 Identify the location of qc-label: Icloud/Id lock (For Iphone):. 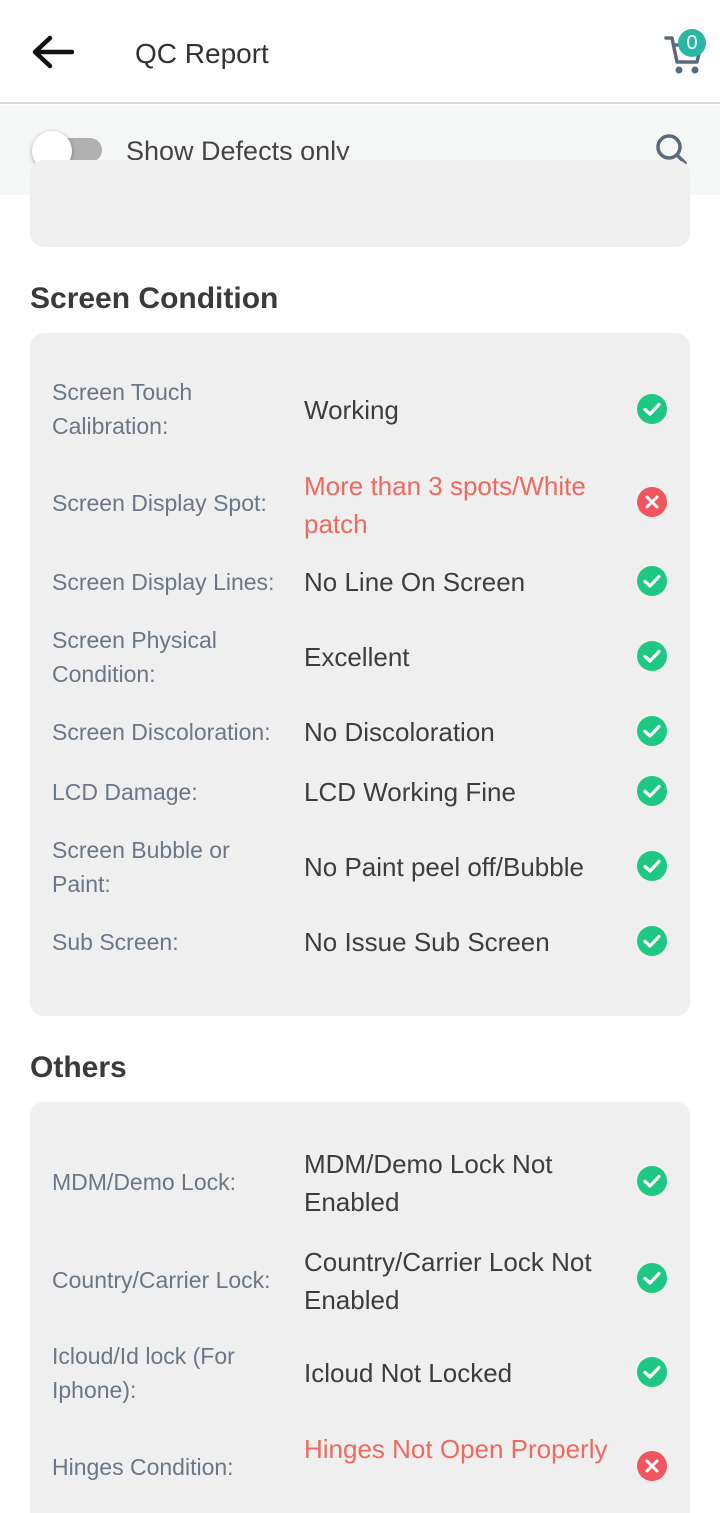
(143, 1373).